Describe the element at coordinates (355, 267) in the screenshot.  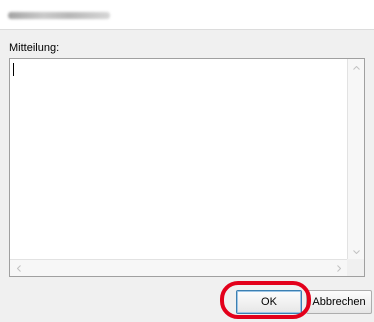
I see `scrollbar-corner` at that location.